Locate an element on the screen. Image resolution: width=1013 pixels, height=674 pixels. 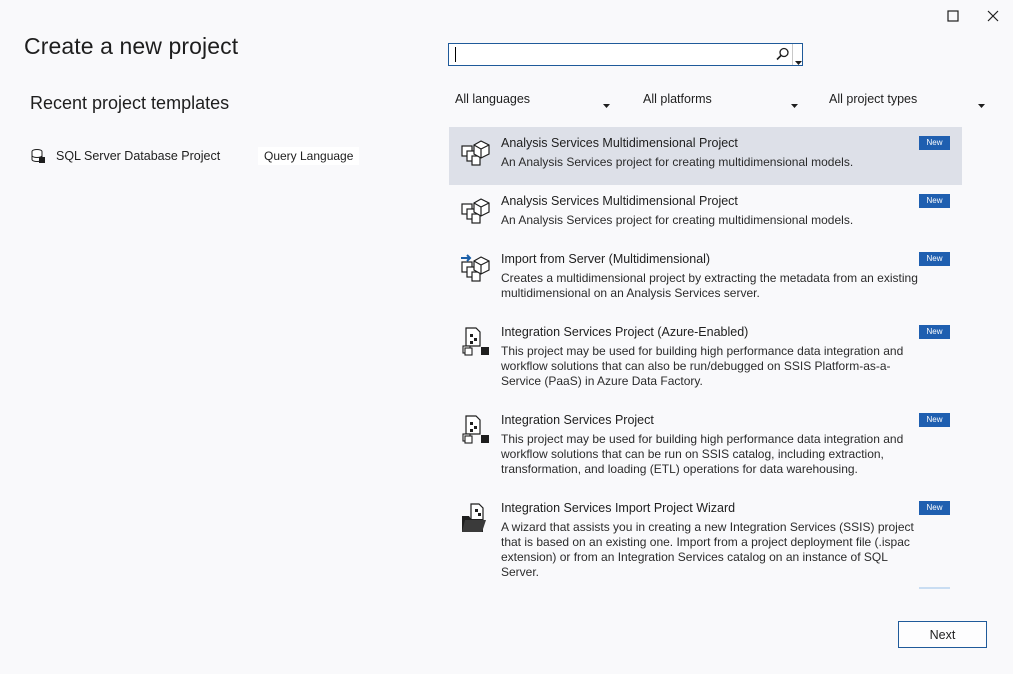
import-wizard-icon is located at coordinates (477, 518).